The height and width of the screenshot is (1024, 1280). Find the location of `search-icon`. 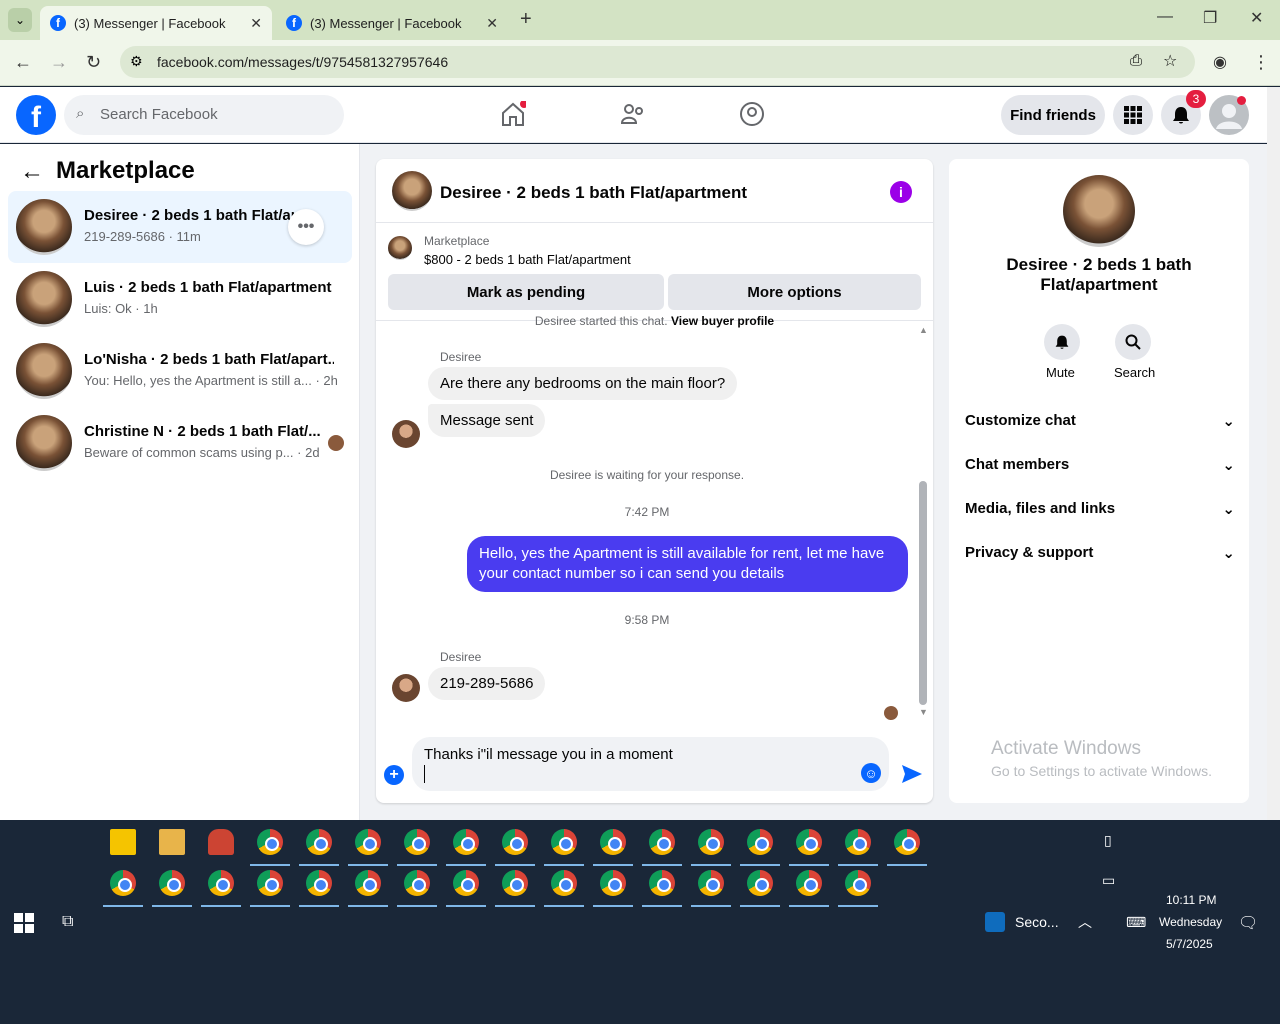

search-icon is located at coordinates (1133, 342).